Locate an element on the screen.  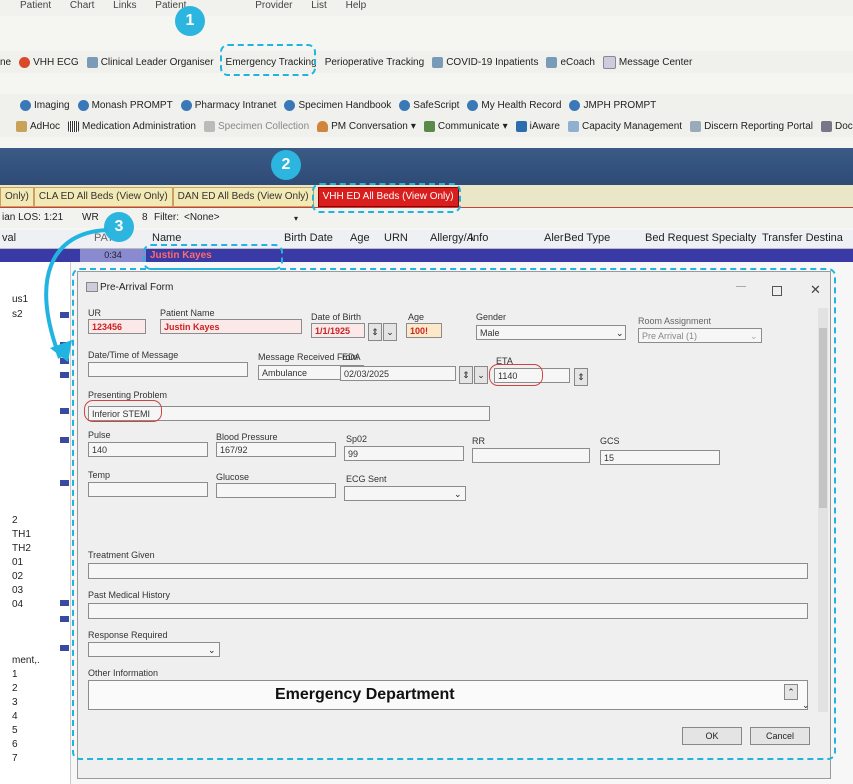
filter-select: <None> is located at coordinates (202, 217).